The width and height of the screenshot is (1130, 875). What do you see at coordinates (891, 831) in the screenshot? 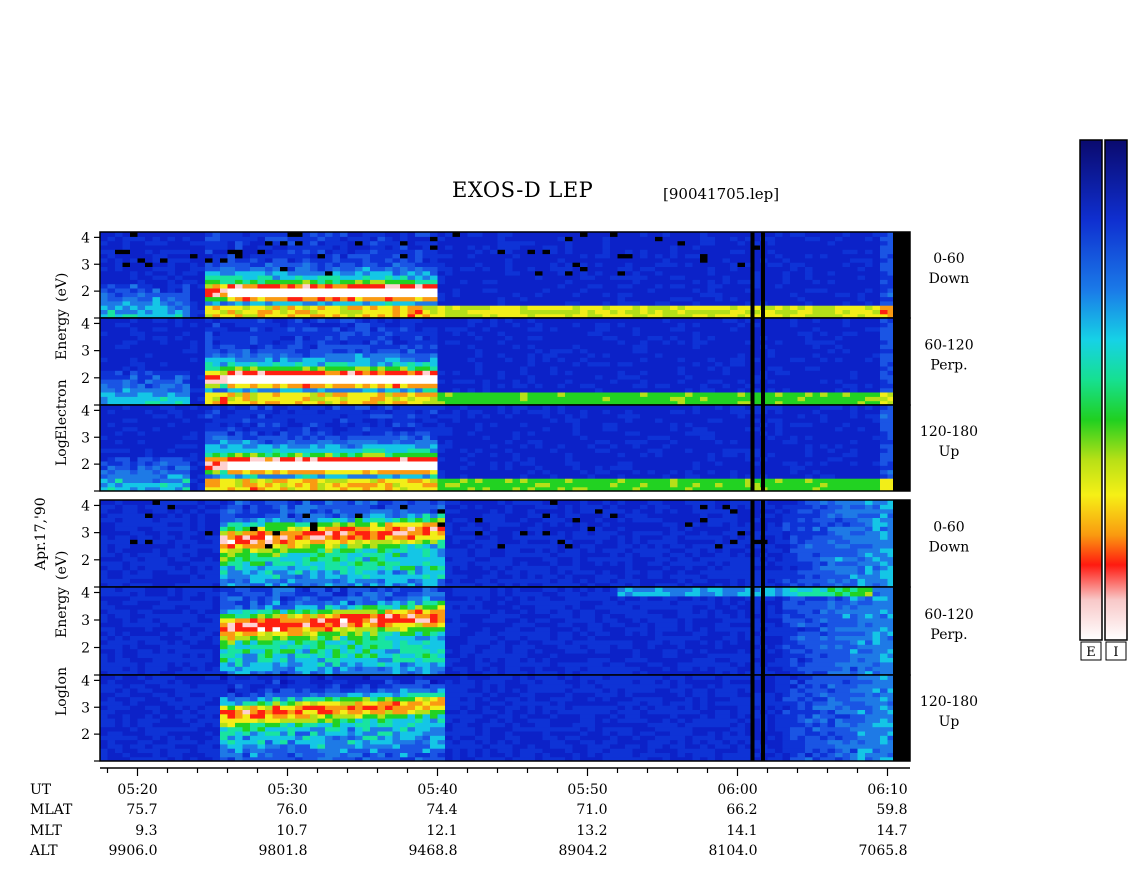
I see `ephemeris-value: 14.7` at bounding box center [891, 831].